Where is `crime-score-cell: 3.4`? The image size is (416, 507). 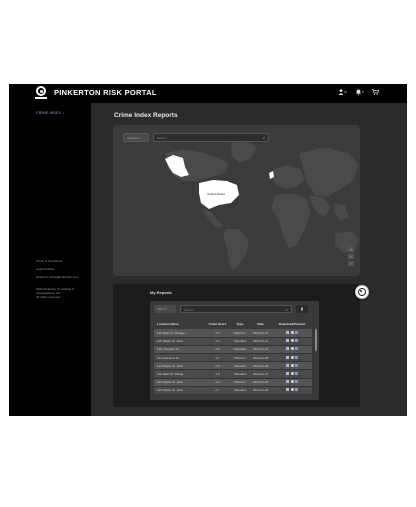 crime-score-cell: 3.4 is located at coordinates (217, 341).